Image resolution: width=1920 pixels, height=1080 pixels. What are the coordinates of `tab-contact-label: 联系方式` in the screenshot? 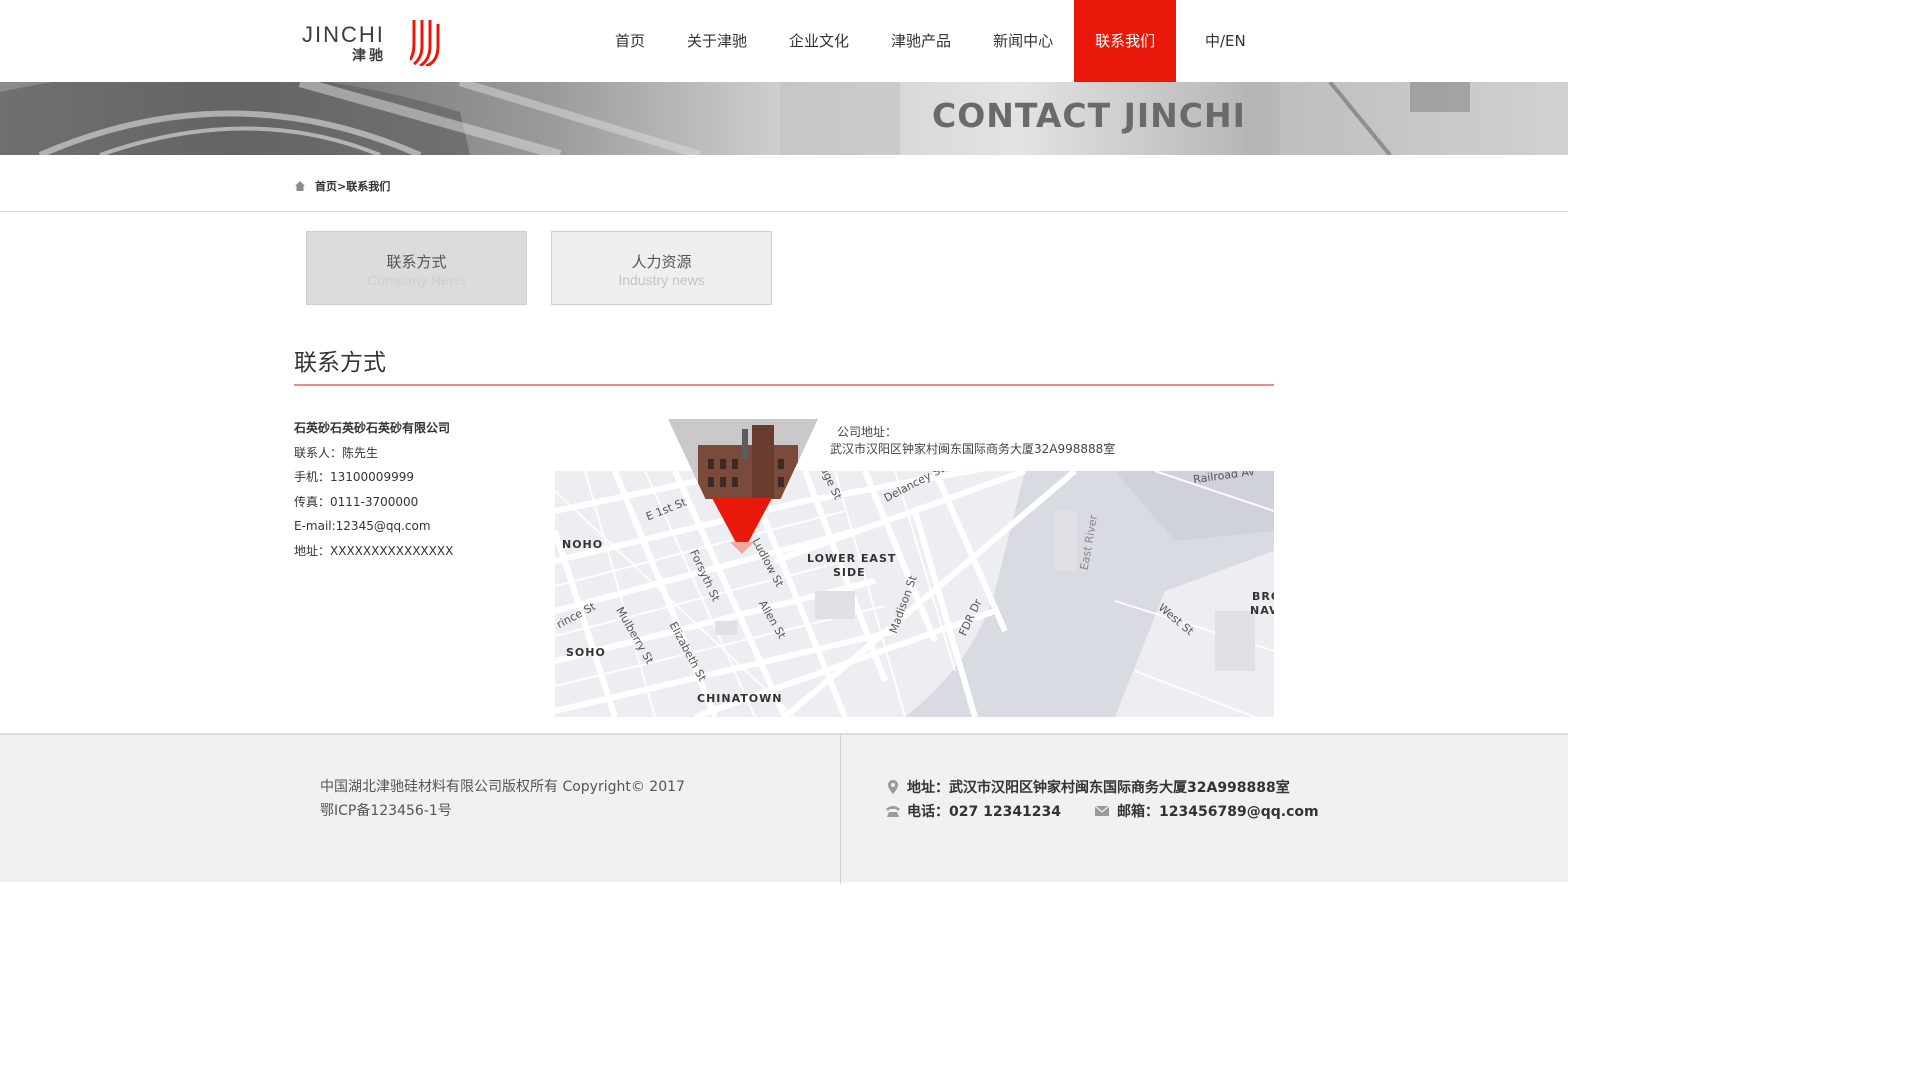 It's located at (416, 262).